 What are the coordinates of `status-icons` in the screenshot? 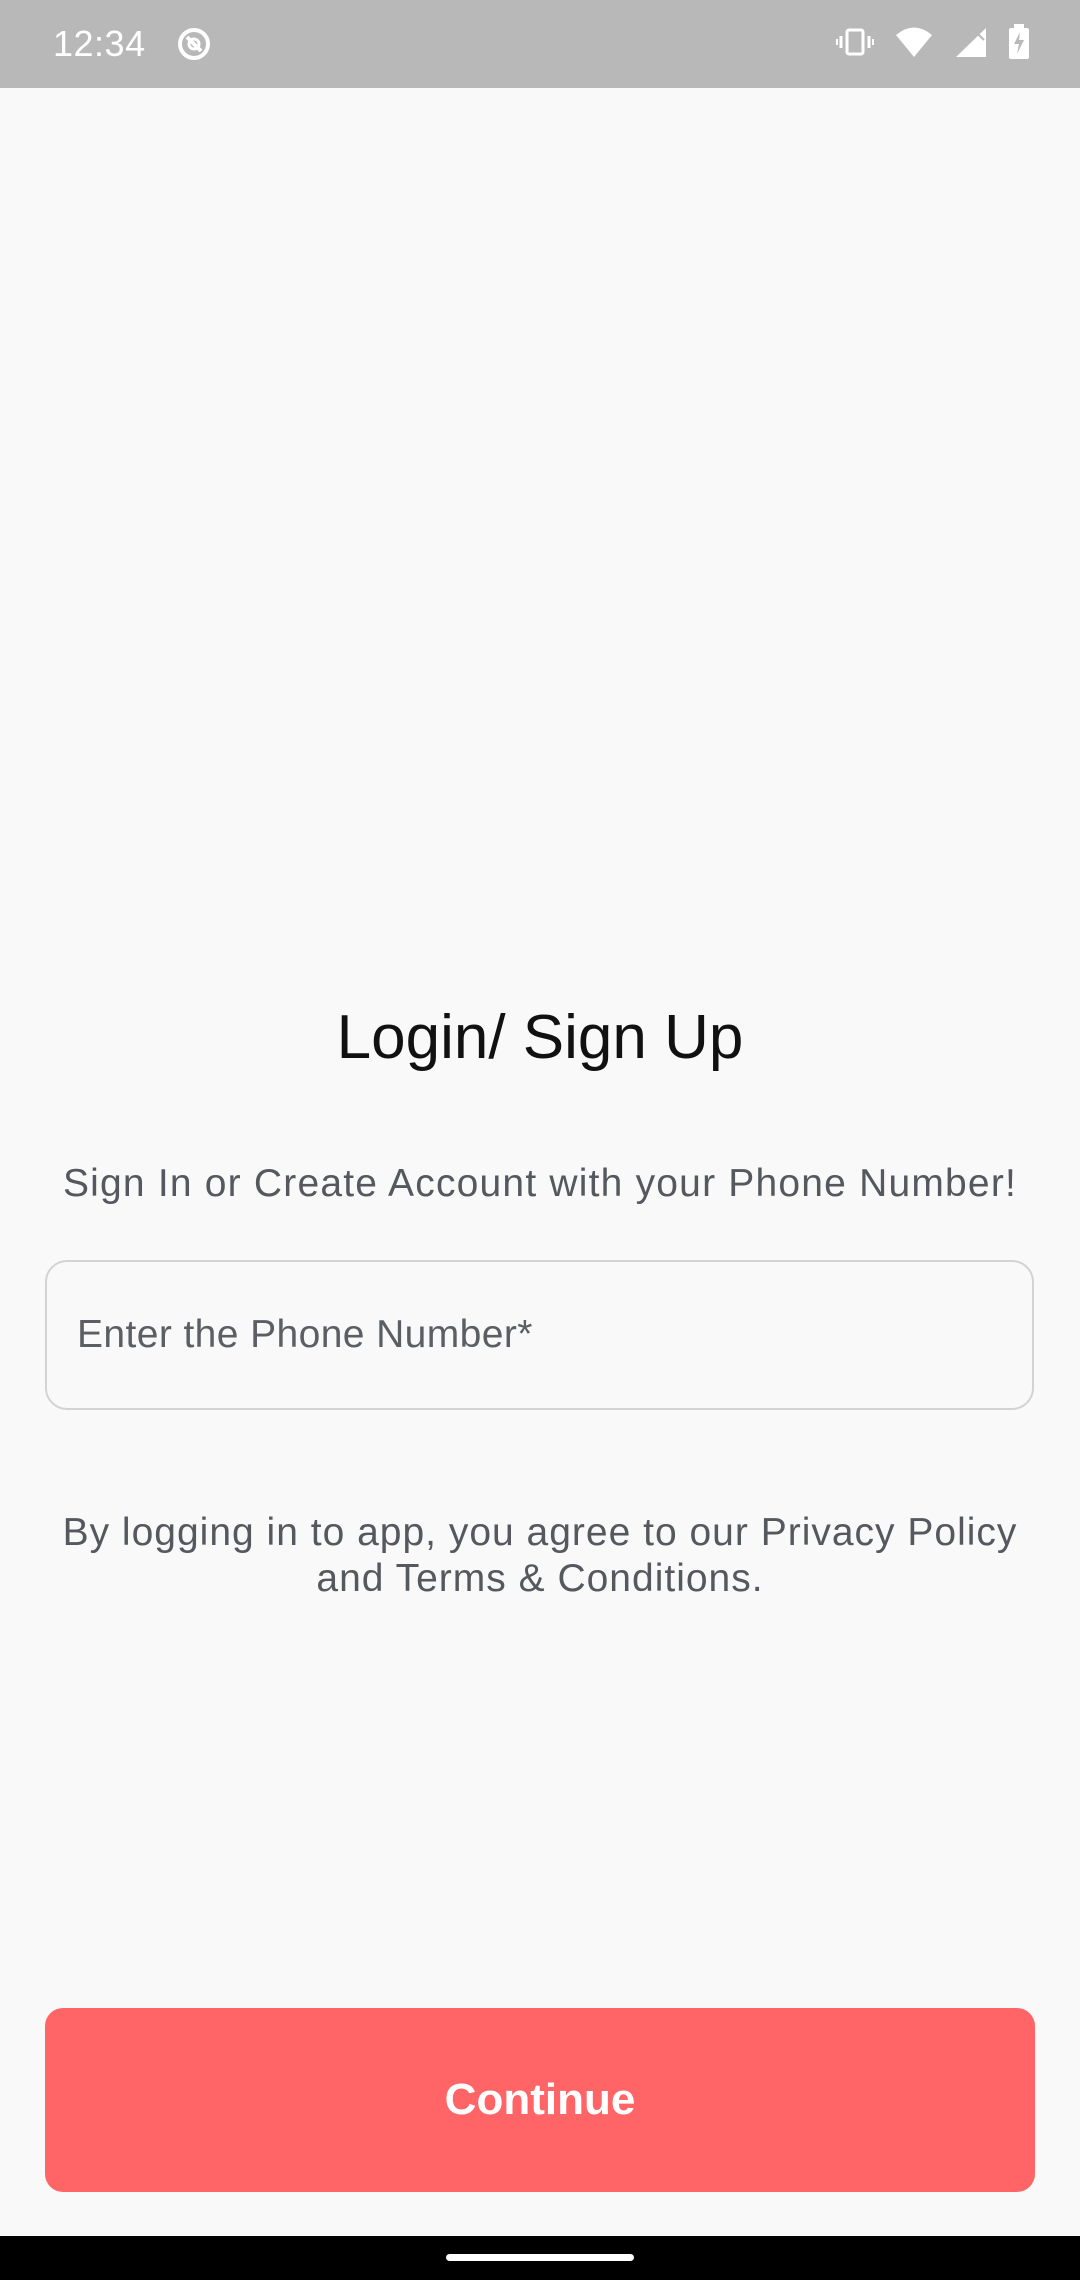 It's located at (933, 44).